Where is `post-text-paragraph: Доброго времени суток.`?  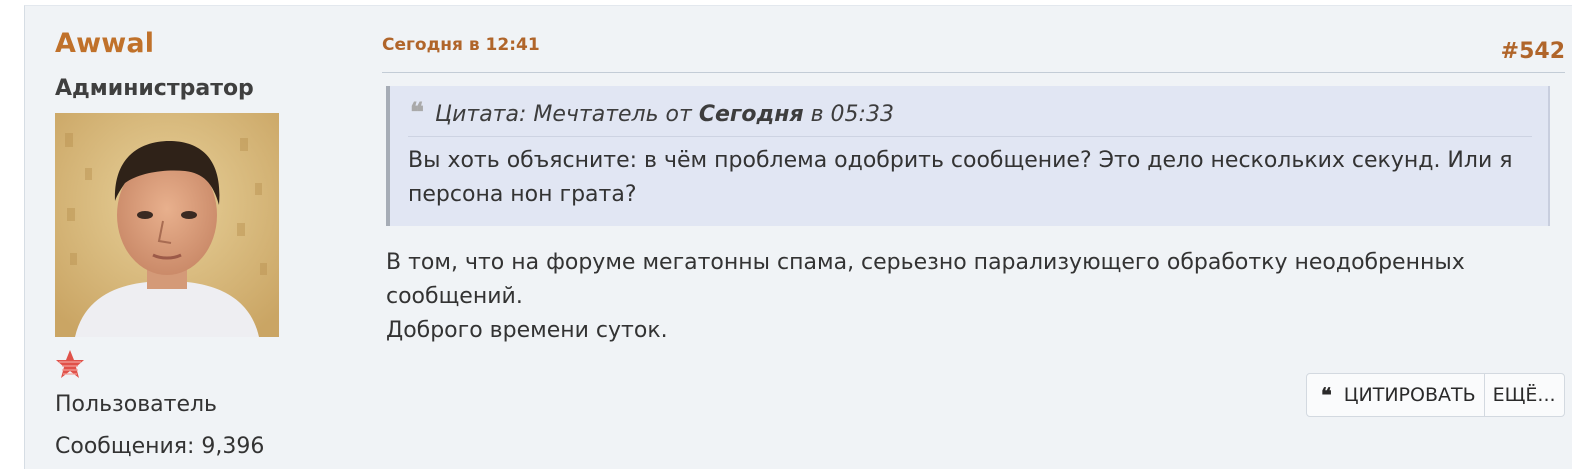 post-text-paragraph: Доброго времени суток. is located at coordinates (527, 330).